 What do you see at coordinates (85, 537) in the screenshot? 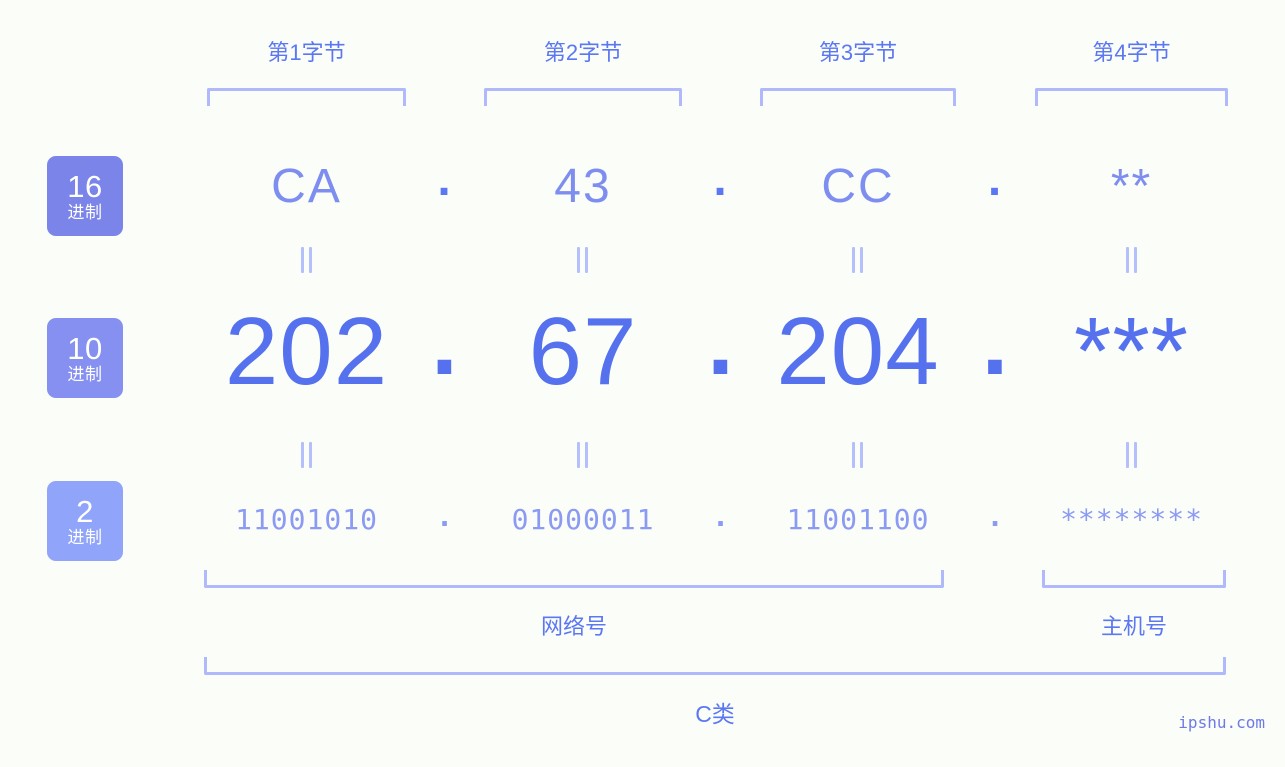
I see `base-badge-binary-sublabel: 进制` at bounding box center [85, 537].